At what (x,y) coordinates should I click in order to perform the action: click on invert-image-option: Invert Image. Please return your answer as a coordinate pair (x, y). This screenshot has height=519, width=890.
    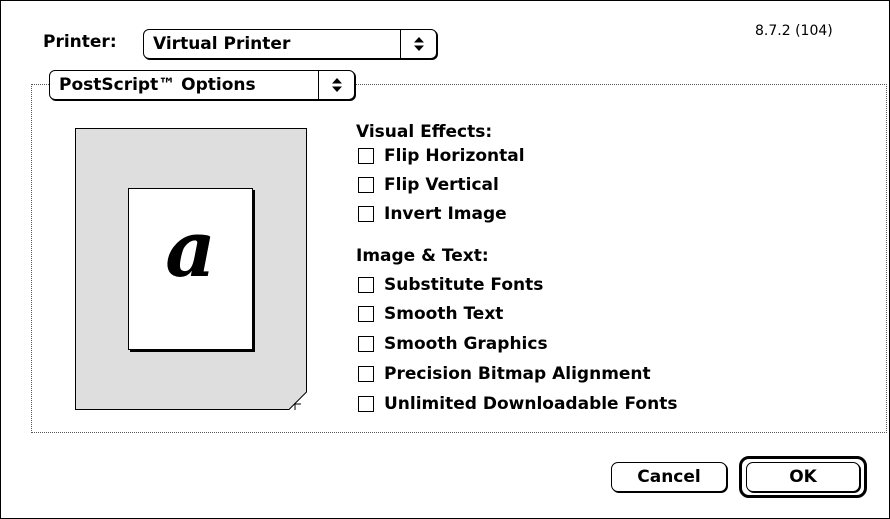
    Looking at the image, I should click on (432, 214).